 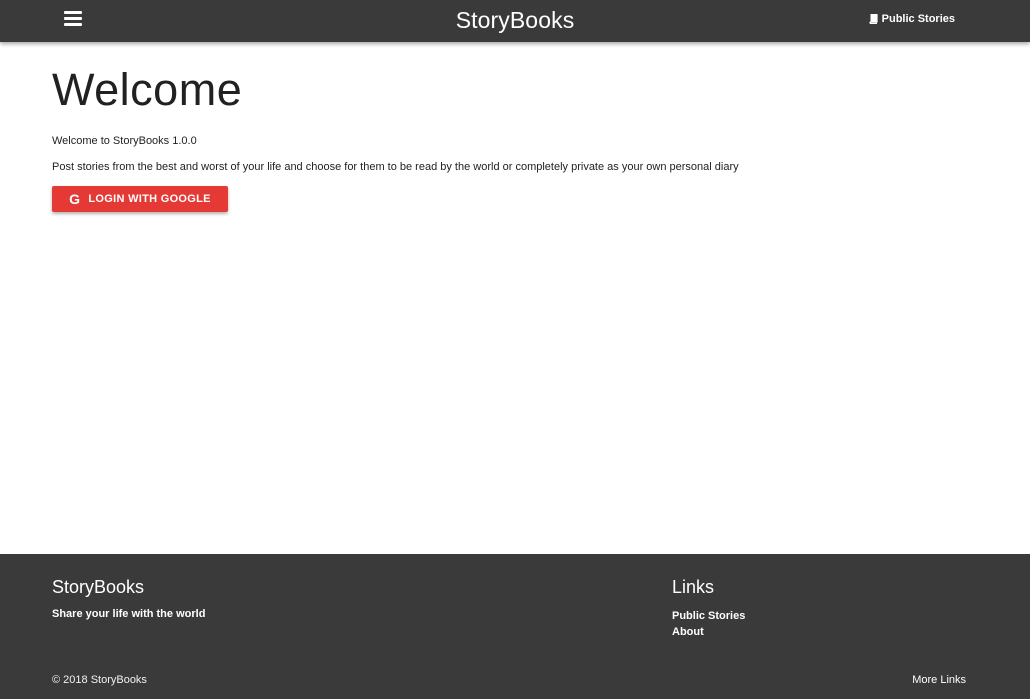 What do you see at coordinates (149, 199) in the screenshot?
I see `login-button-label: LOGIN WITH GOOGLE` at bounding box center [149, 199].